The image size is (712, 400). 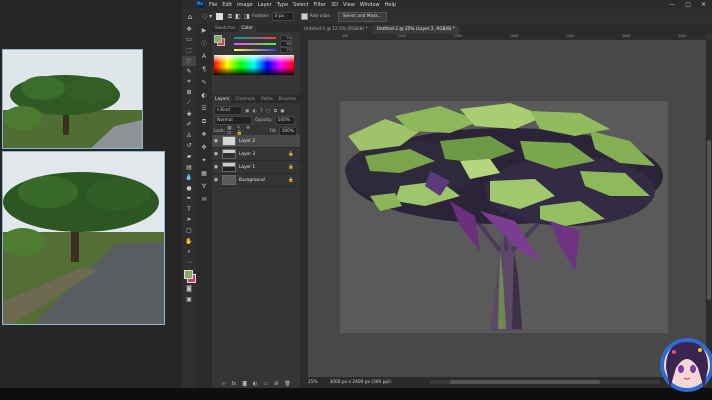 I want to click on trash-icon: 🗑, so click(x=287, y=384).